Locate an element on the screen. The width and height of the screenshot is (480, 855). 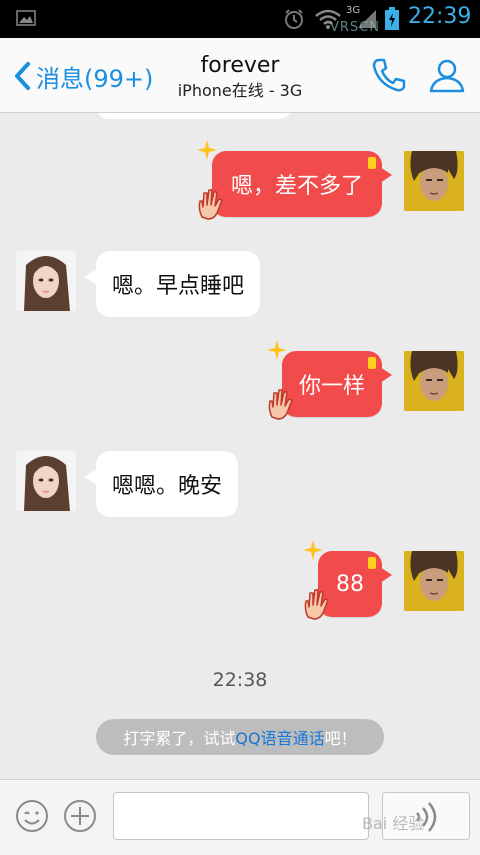
gallery-icon is located at coordinates (26, 18).